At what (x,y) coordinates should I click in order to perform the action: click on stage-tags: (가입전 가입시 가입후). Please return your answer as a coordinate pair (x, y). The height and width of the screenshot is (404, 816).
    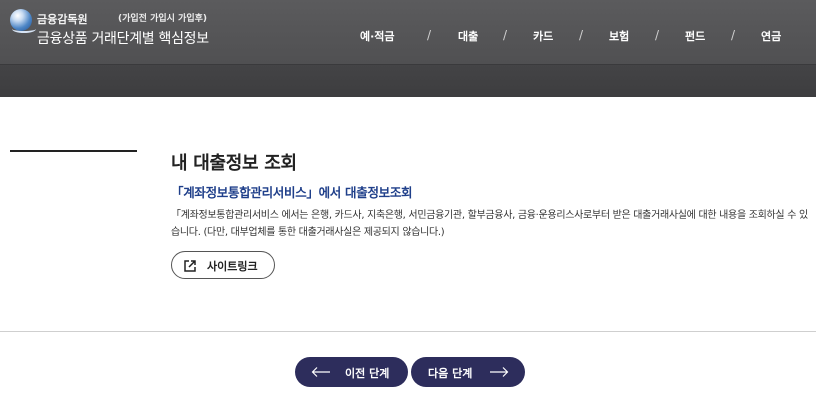
    Looking at the image, I should click on (163, 19).